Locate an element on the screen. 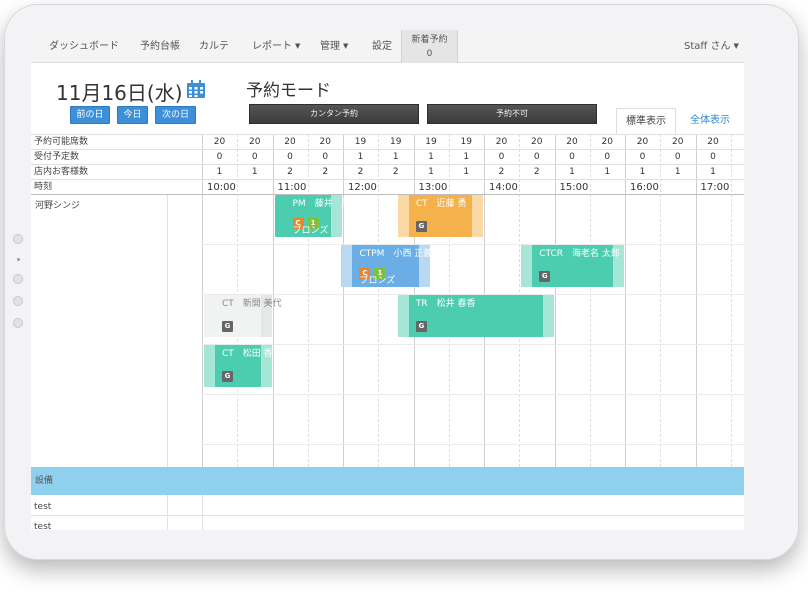 This screenshot has height=595, width=808. time-label: 15:00 is located at coordinates (574, 187).